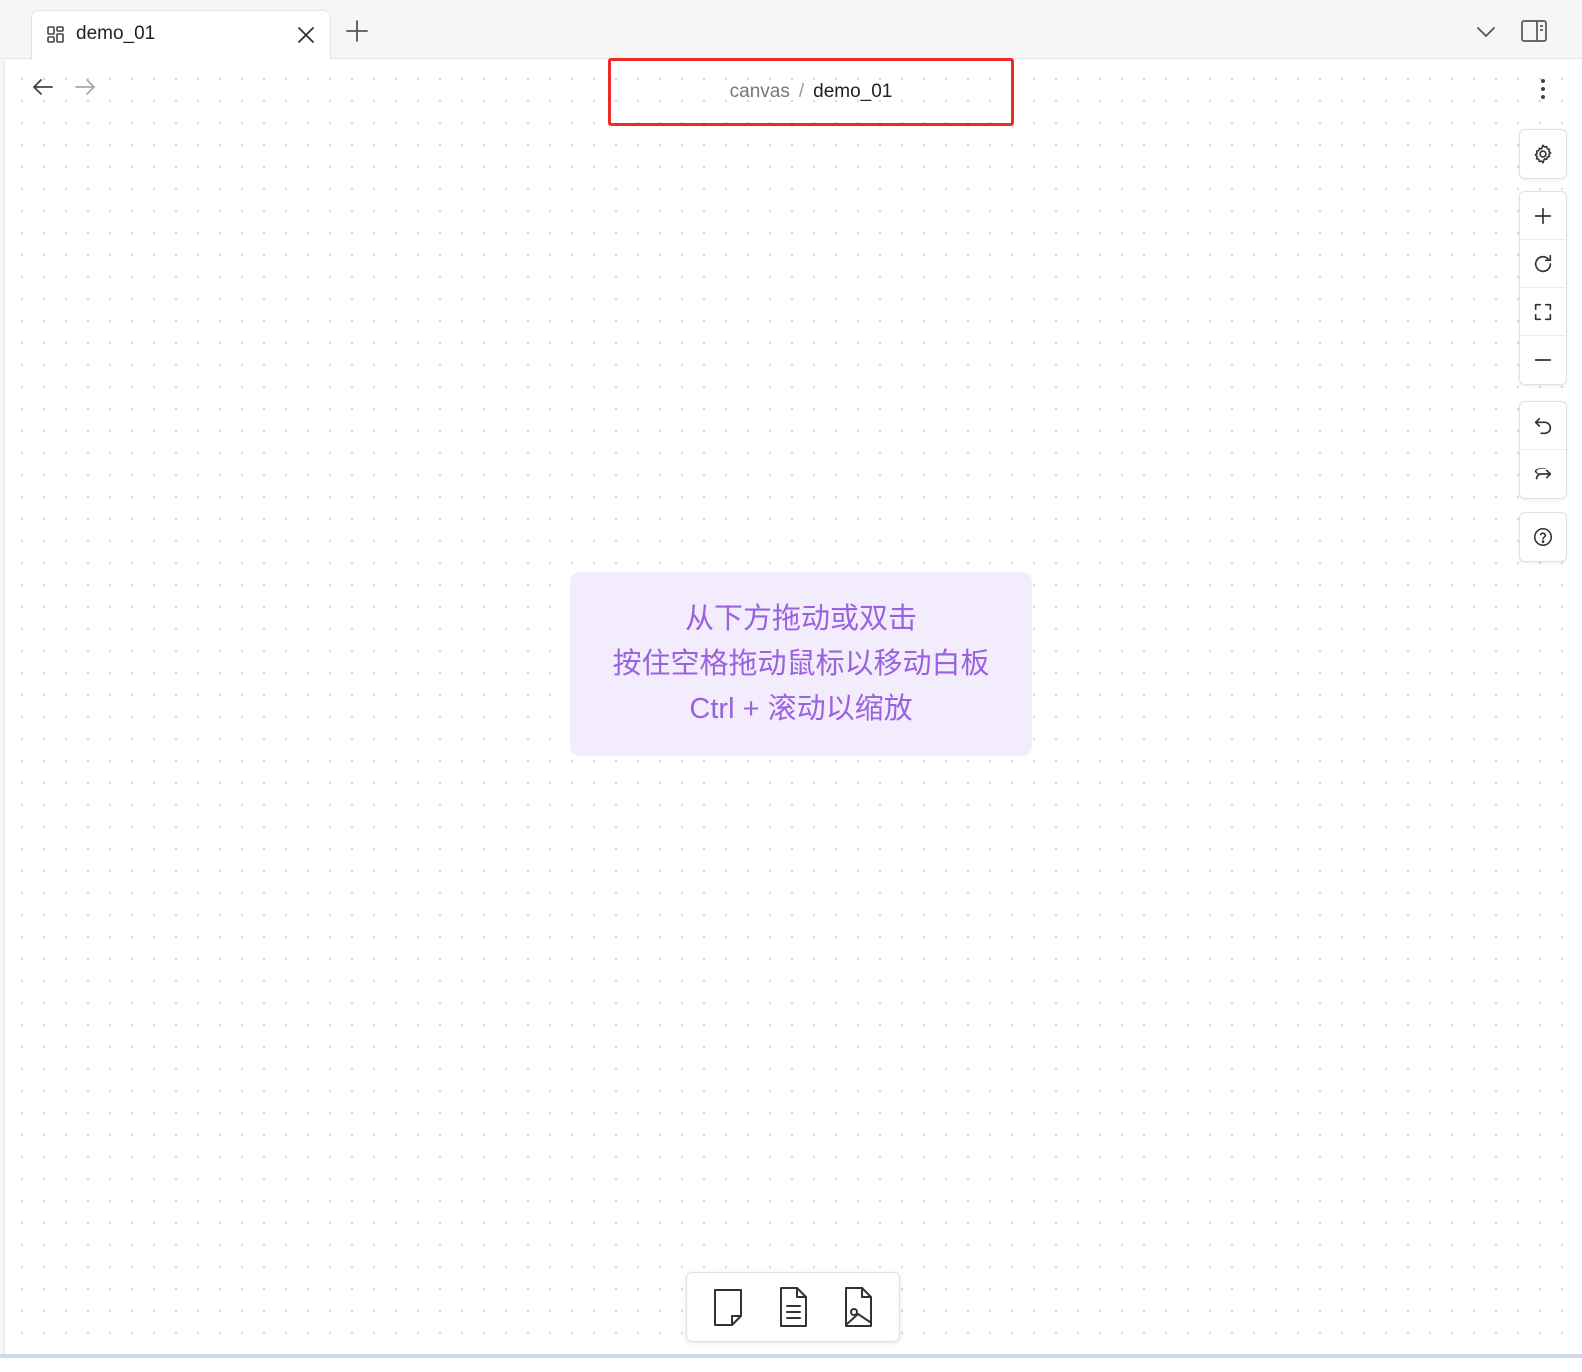  I want to click on more-options-icon, so click(1543, 89).